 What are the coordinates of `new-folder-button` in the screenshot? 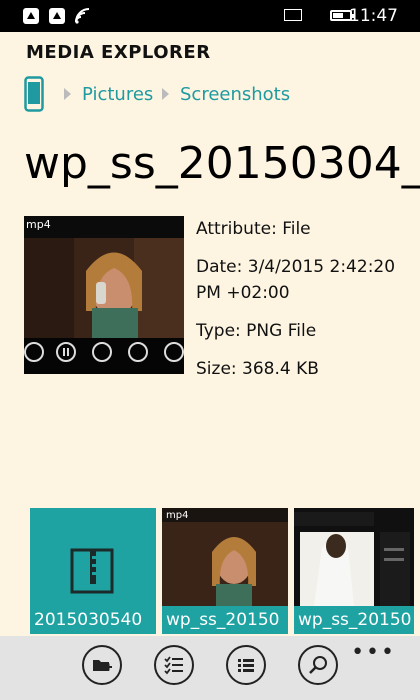 It's located at (102, 665).